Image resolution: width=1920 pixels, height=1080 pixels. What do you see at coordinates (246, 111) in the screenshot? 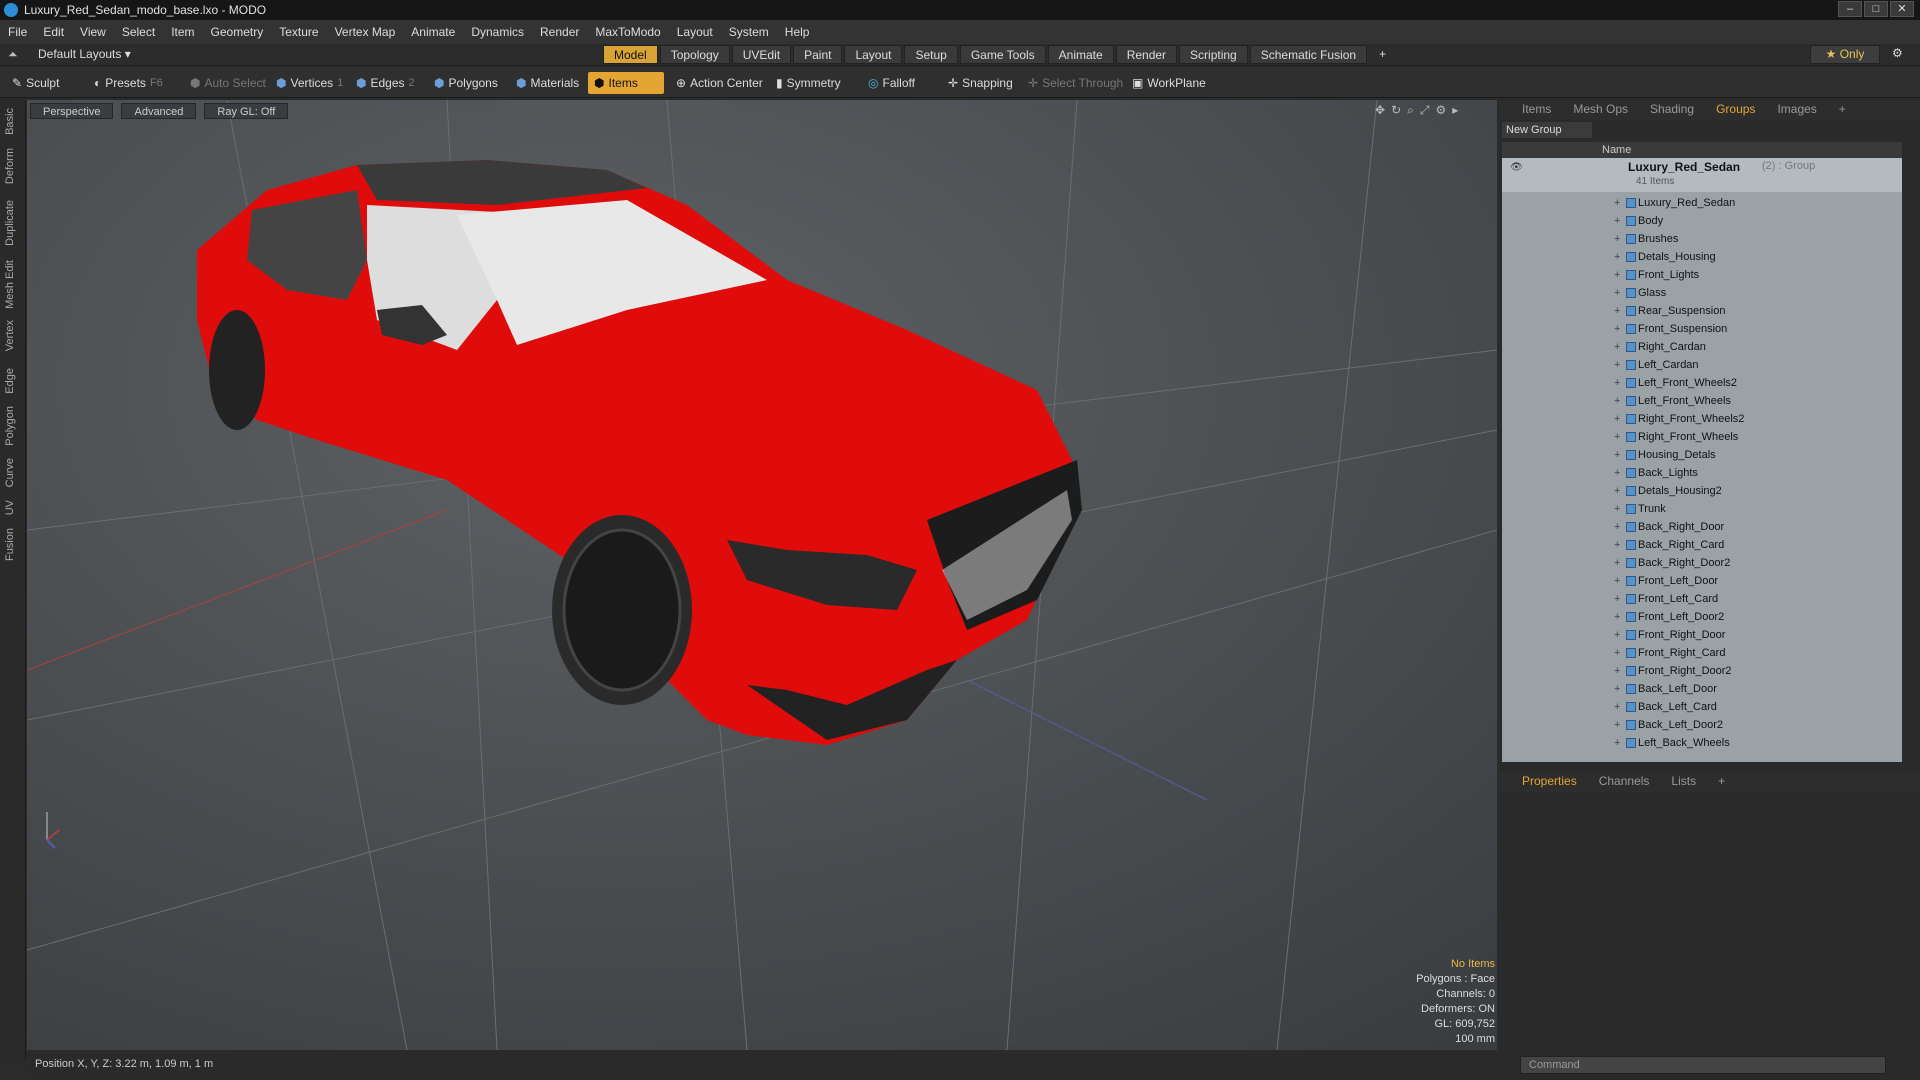
I see `raygl-button: Ray GL: Off` at bounding box center [246, 111].